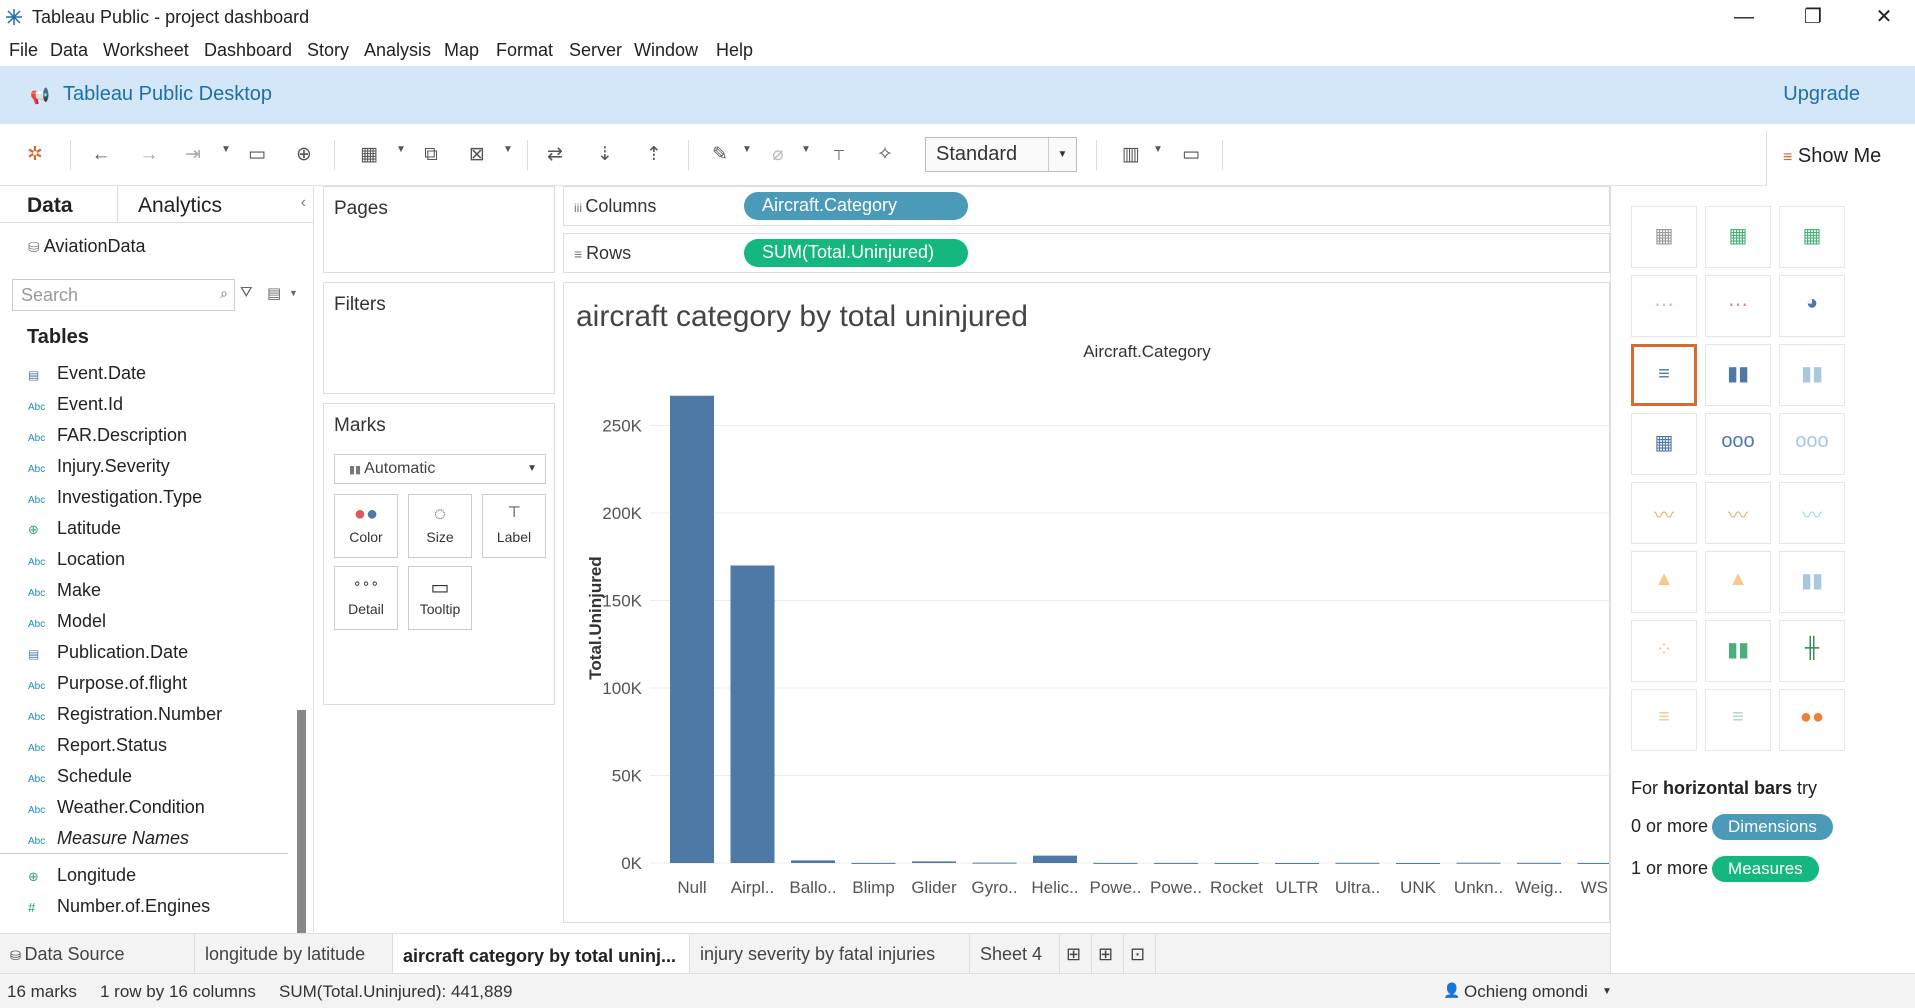 The height and width of the screenshot is (1008, 1915). What do you see at coordinates (101, 155) in the screenshot?
I see `undo-icon: ←` at bounding box center [101, 155].